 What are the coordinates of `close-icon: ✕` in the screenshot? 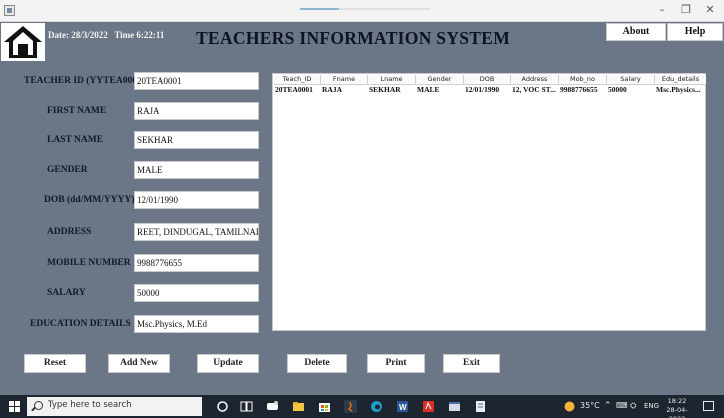 It's located at (710, 9).